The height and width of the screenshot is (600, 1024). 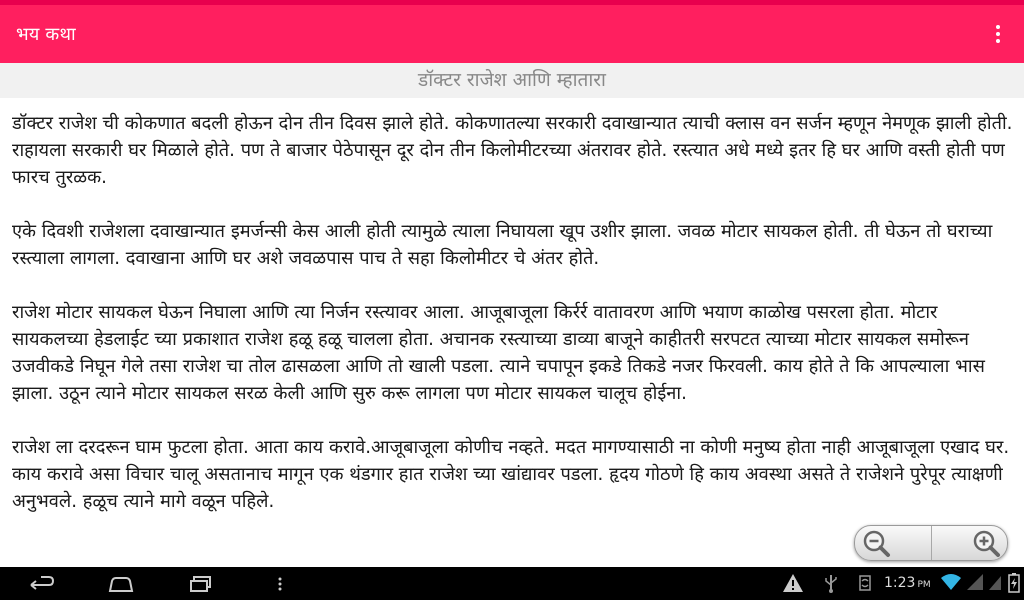 I want to click on app-bar: भय कथा, so click(x=512, y=34).